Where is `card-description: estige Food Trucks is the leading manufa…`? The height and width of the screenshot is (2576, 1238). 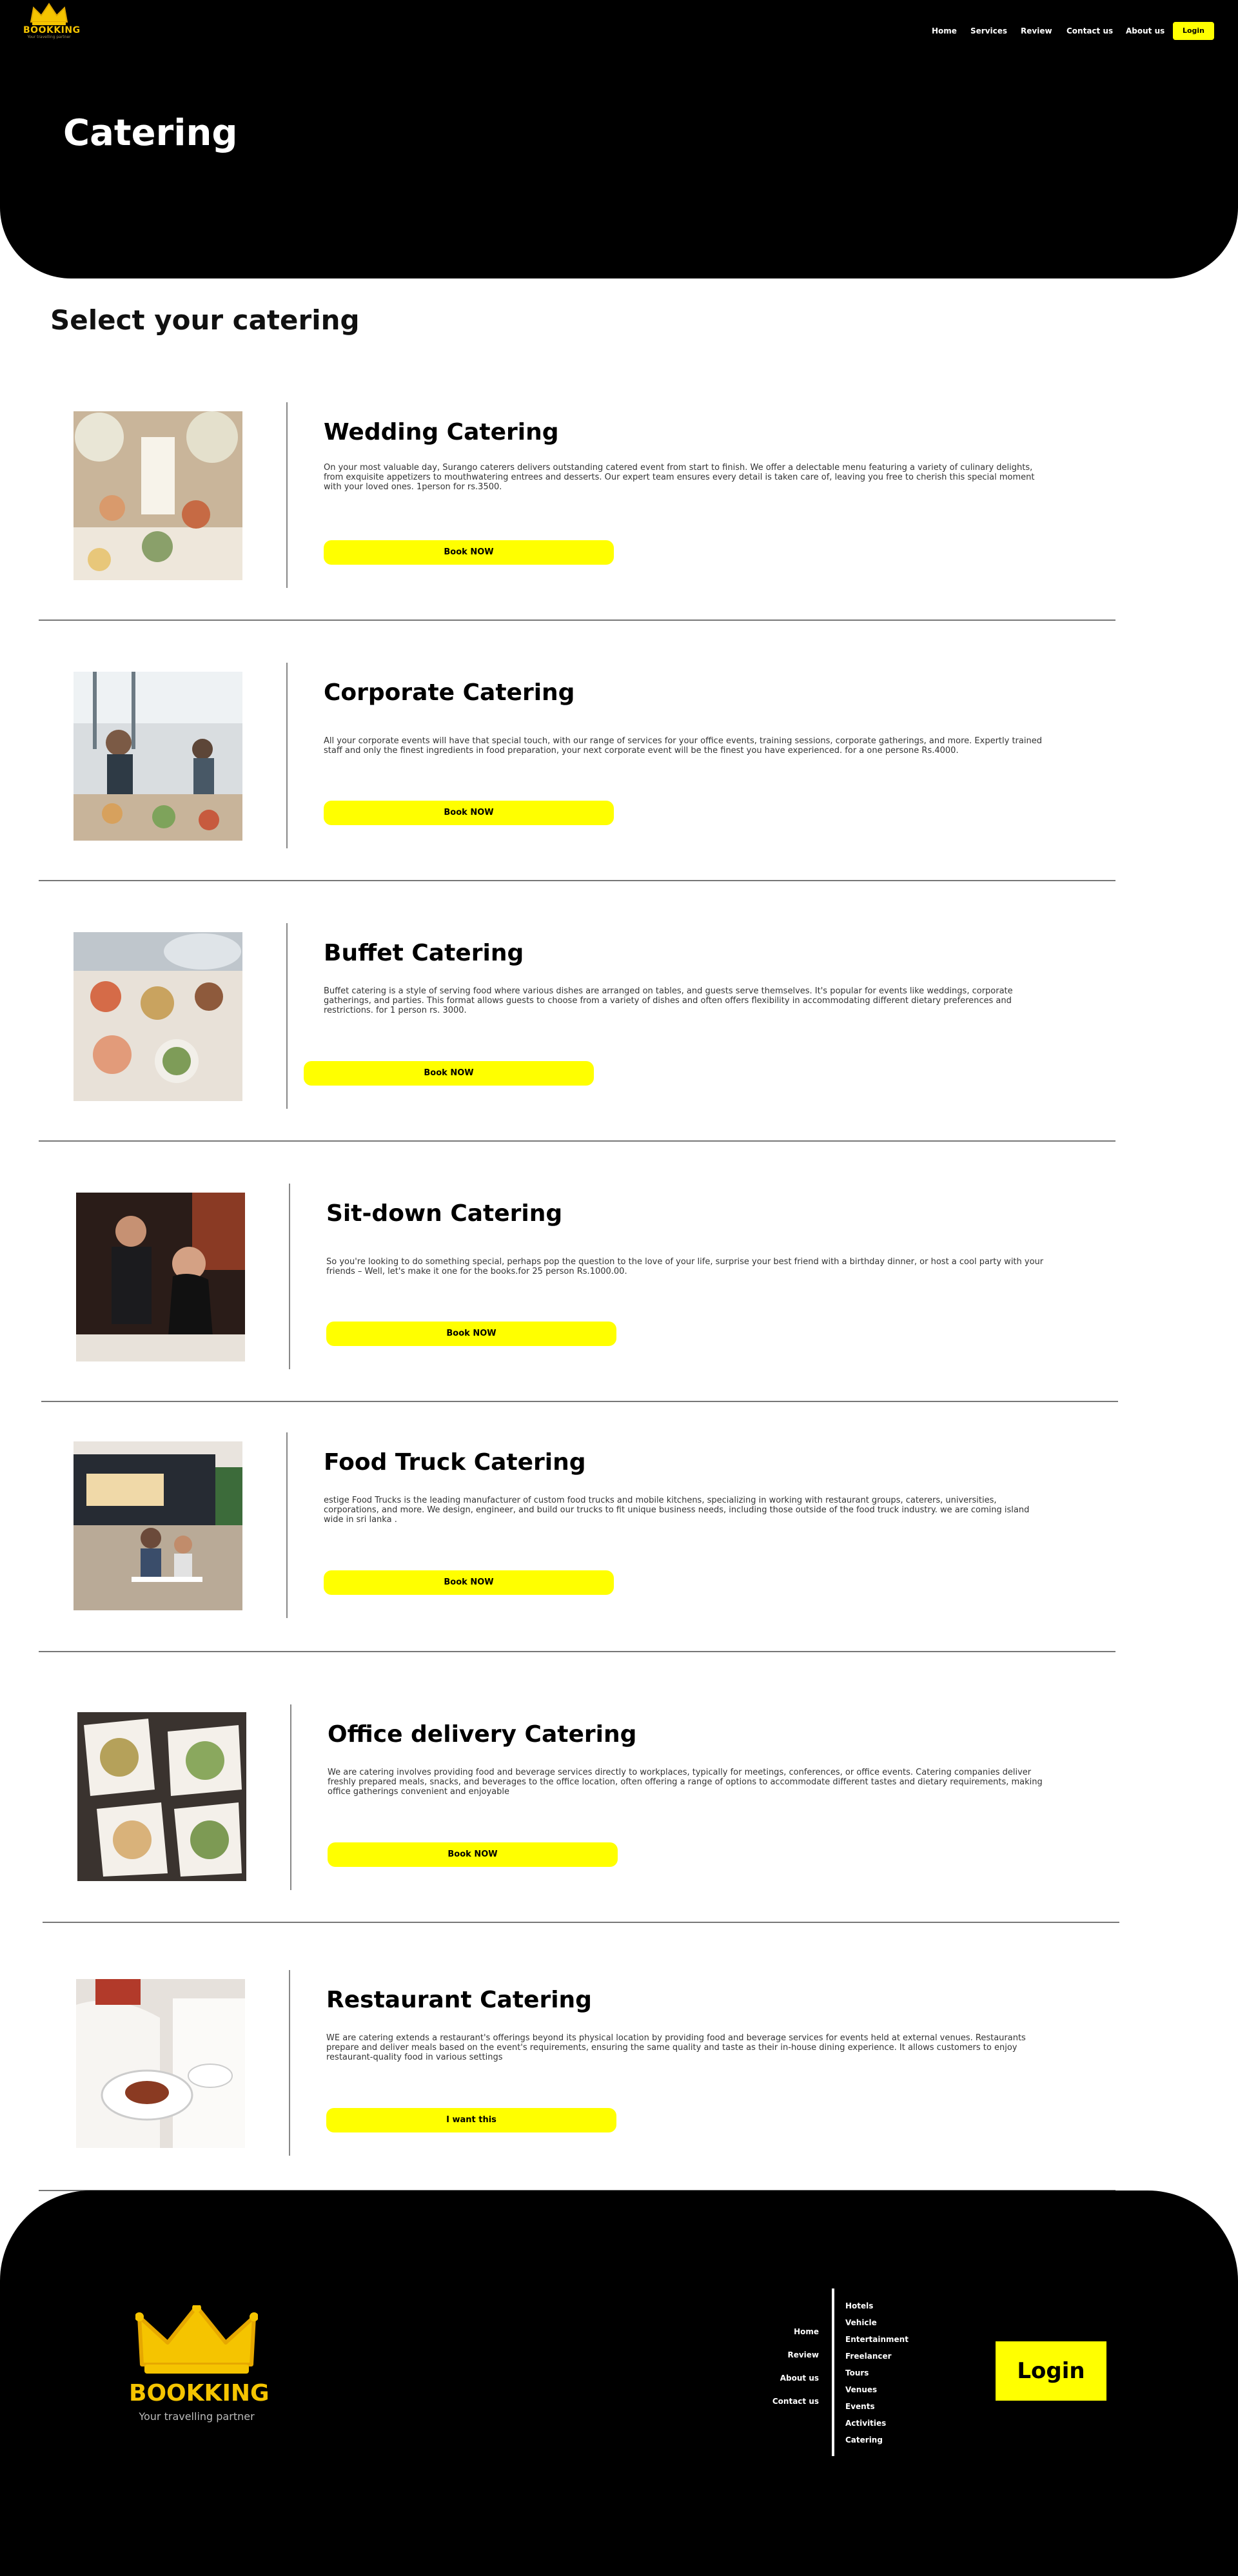
card-description: estige Food Trucks is the leading manufa… is located at coordinates (677, 1510).